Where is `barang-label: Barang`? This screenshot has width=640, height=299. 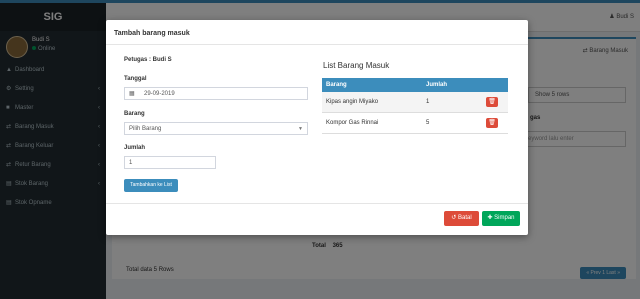 barang-label: Barang is located at coordinates (134, 114).